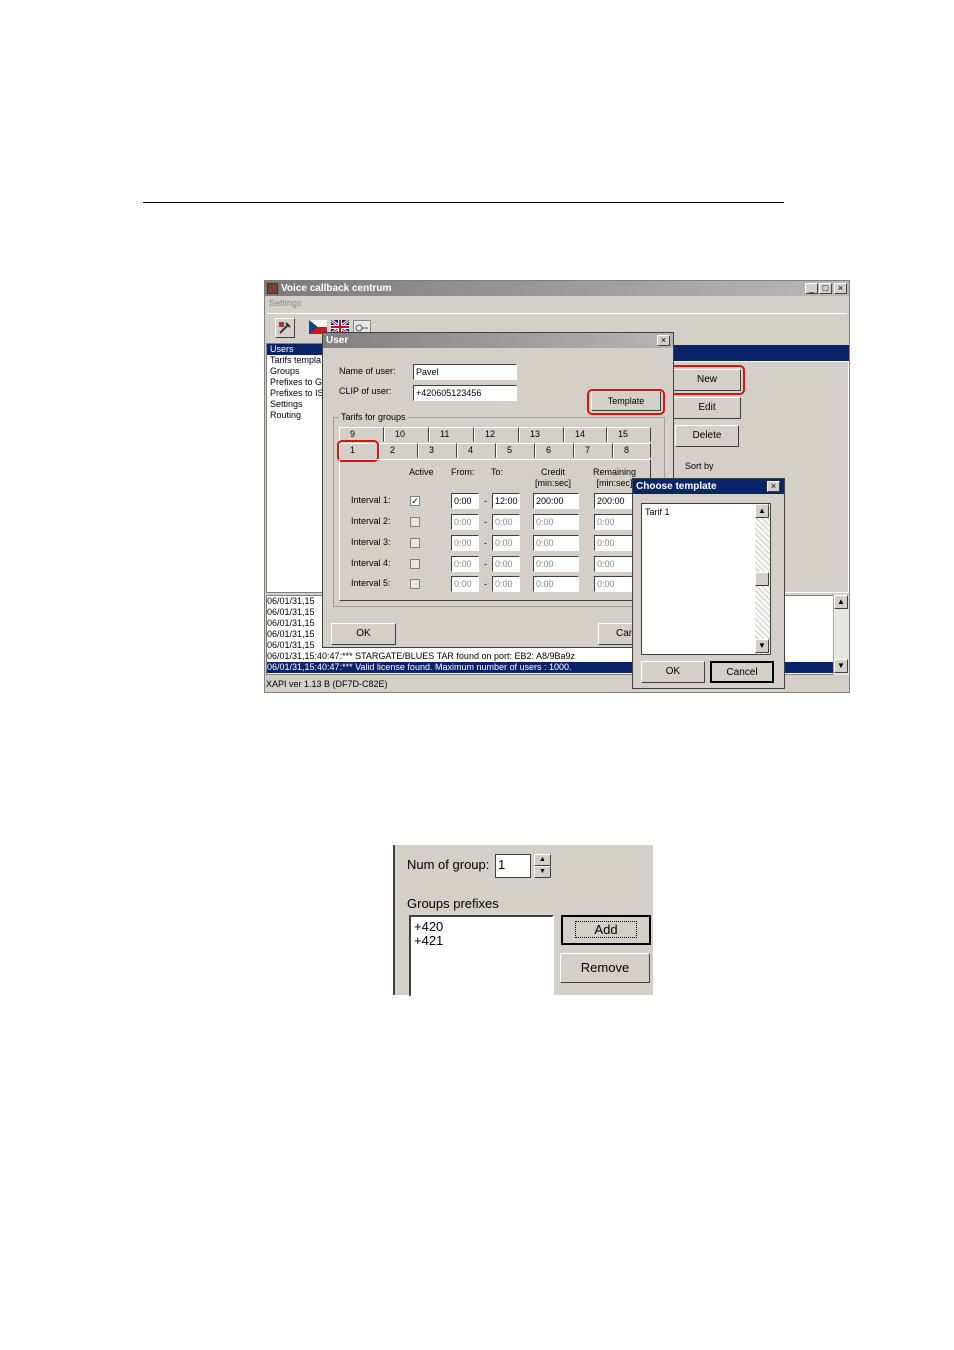 This screenshot has width=954, height=1350. Describe the element at coordinates (363, 634) in the screenshot. I see `ok-button: OK` at that location.